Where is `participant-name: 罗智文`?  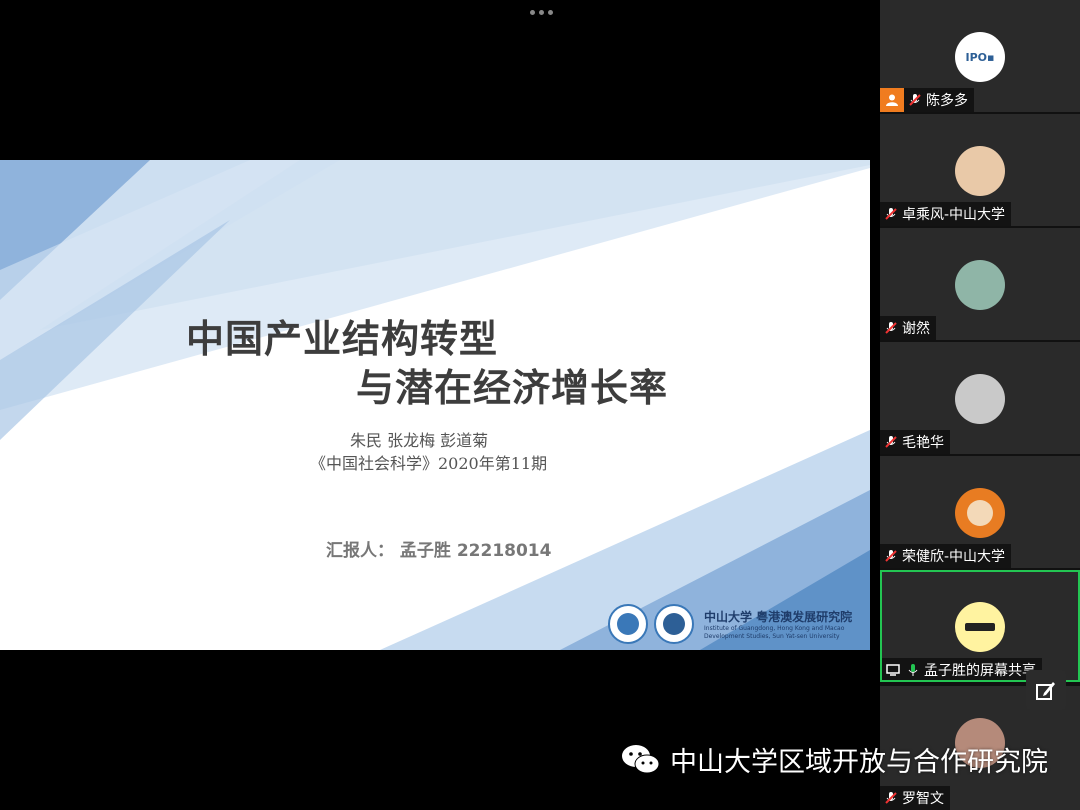 participant-name: 罗智文 is located at coordinates (915, 798).